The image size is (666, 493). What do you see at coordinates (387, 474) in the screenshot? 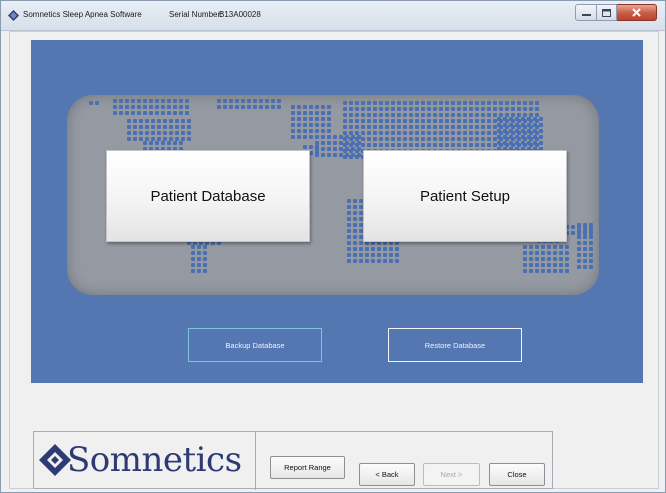
I see `back-button: < Back` at bounding box center [387, 474].